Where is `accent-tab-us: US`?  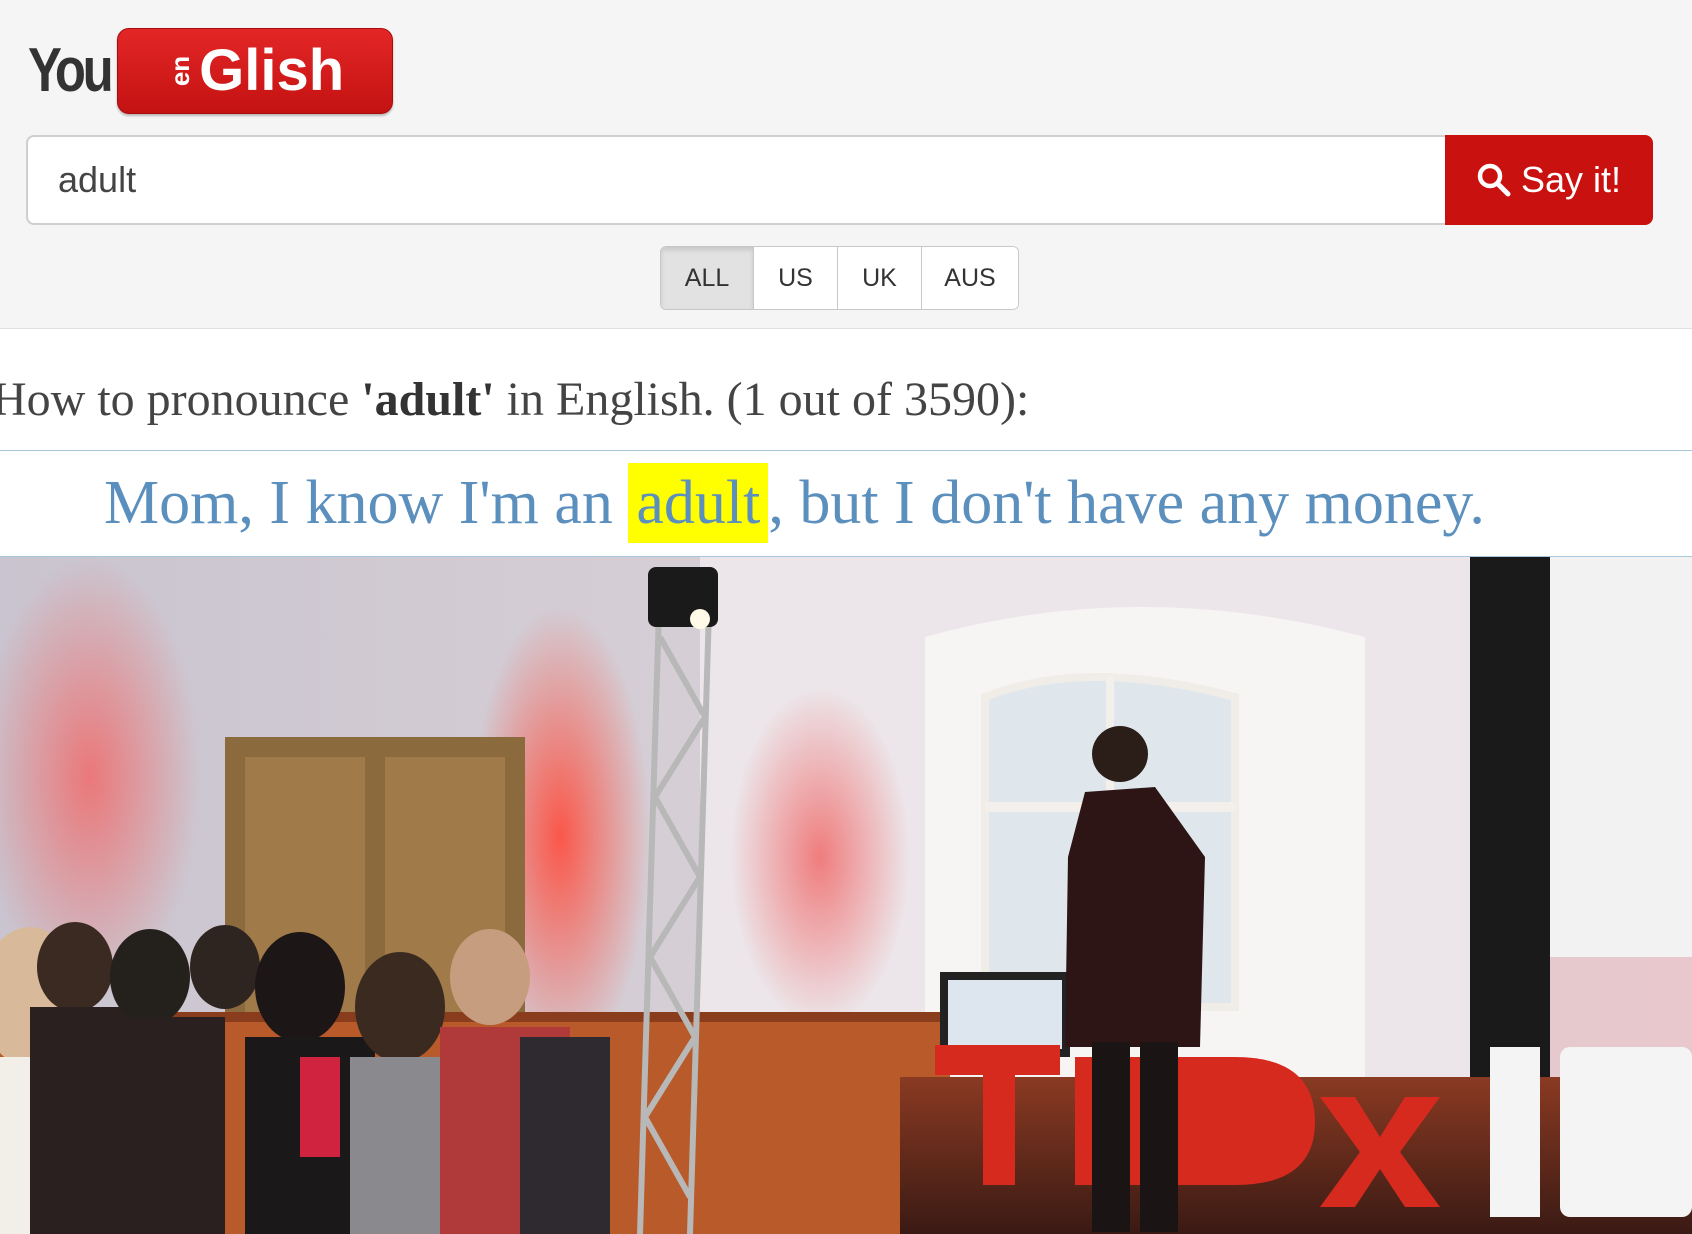
accent-tab-us: US is located at coordinates (796, 278).